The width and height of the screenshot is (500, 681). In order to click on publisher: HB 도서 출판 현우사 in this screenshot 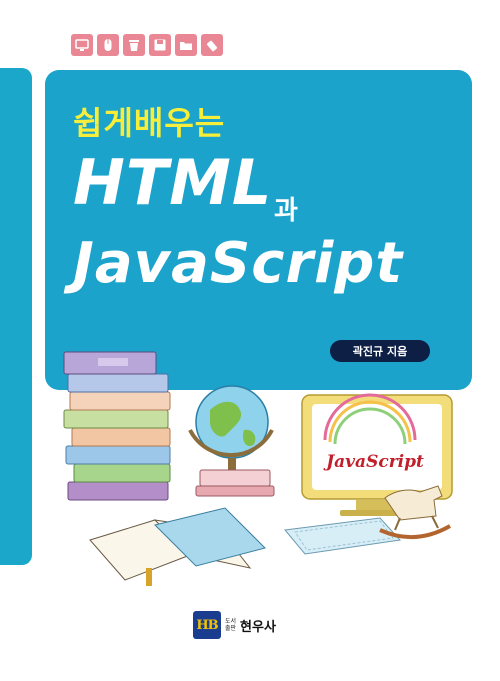, I will do `click(234, 625)`.